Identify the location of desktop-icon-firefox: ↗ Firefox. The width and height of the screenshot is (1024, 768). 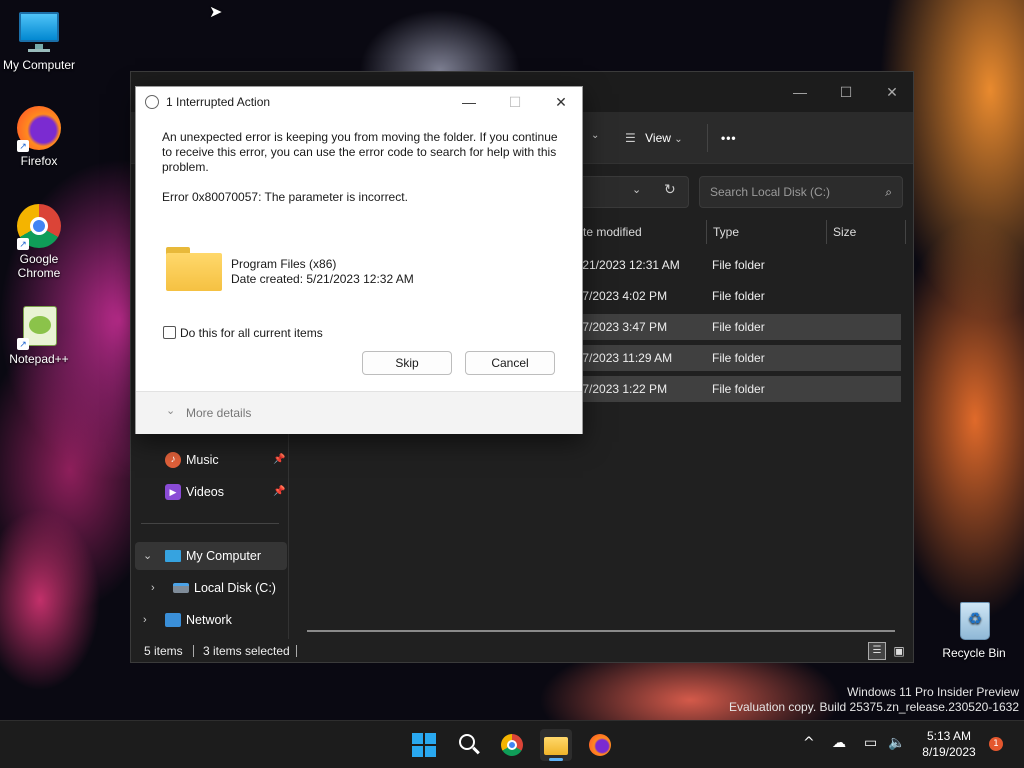
(39, 137).